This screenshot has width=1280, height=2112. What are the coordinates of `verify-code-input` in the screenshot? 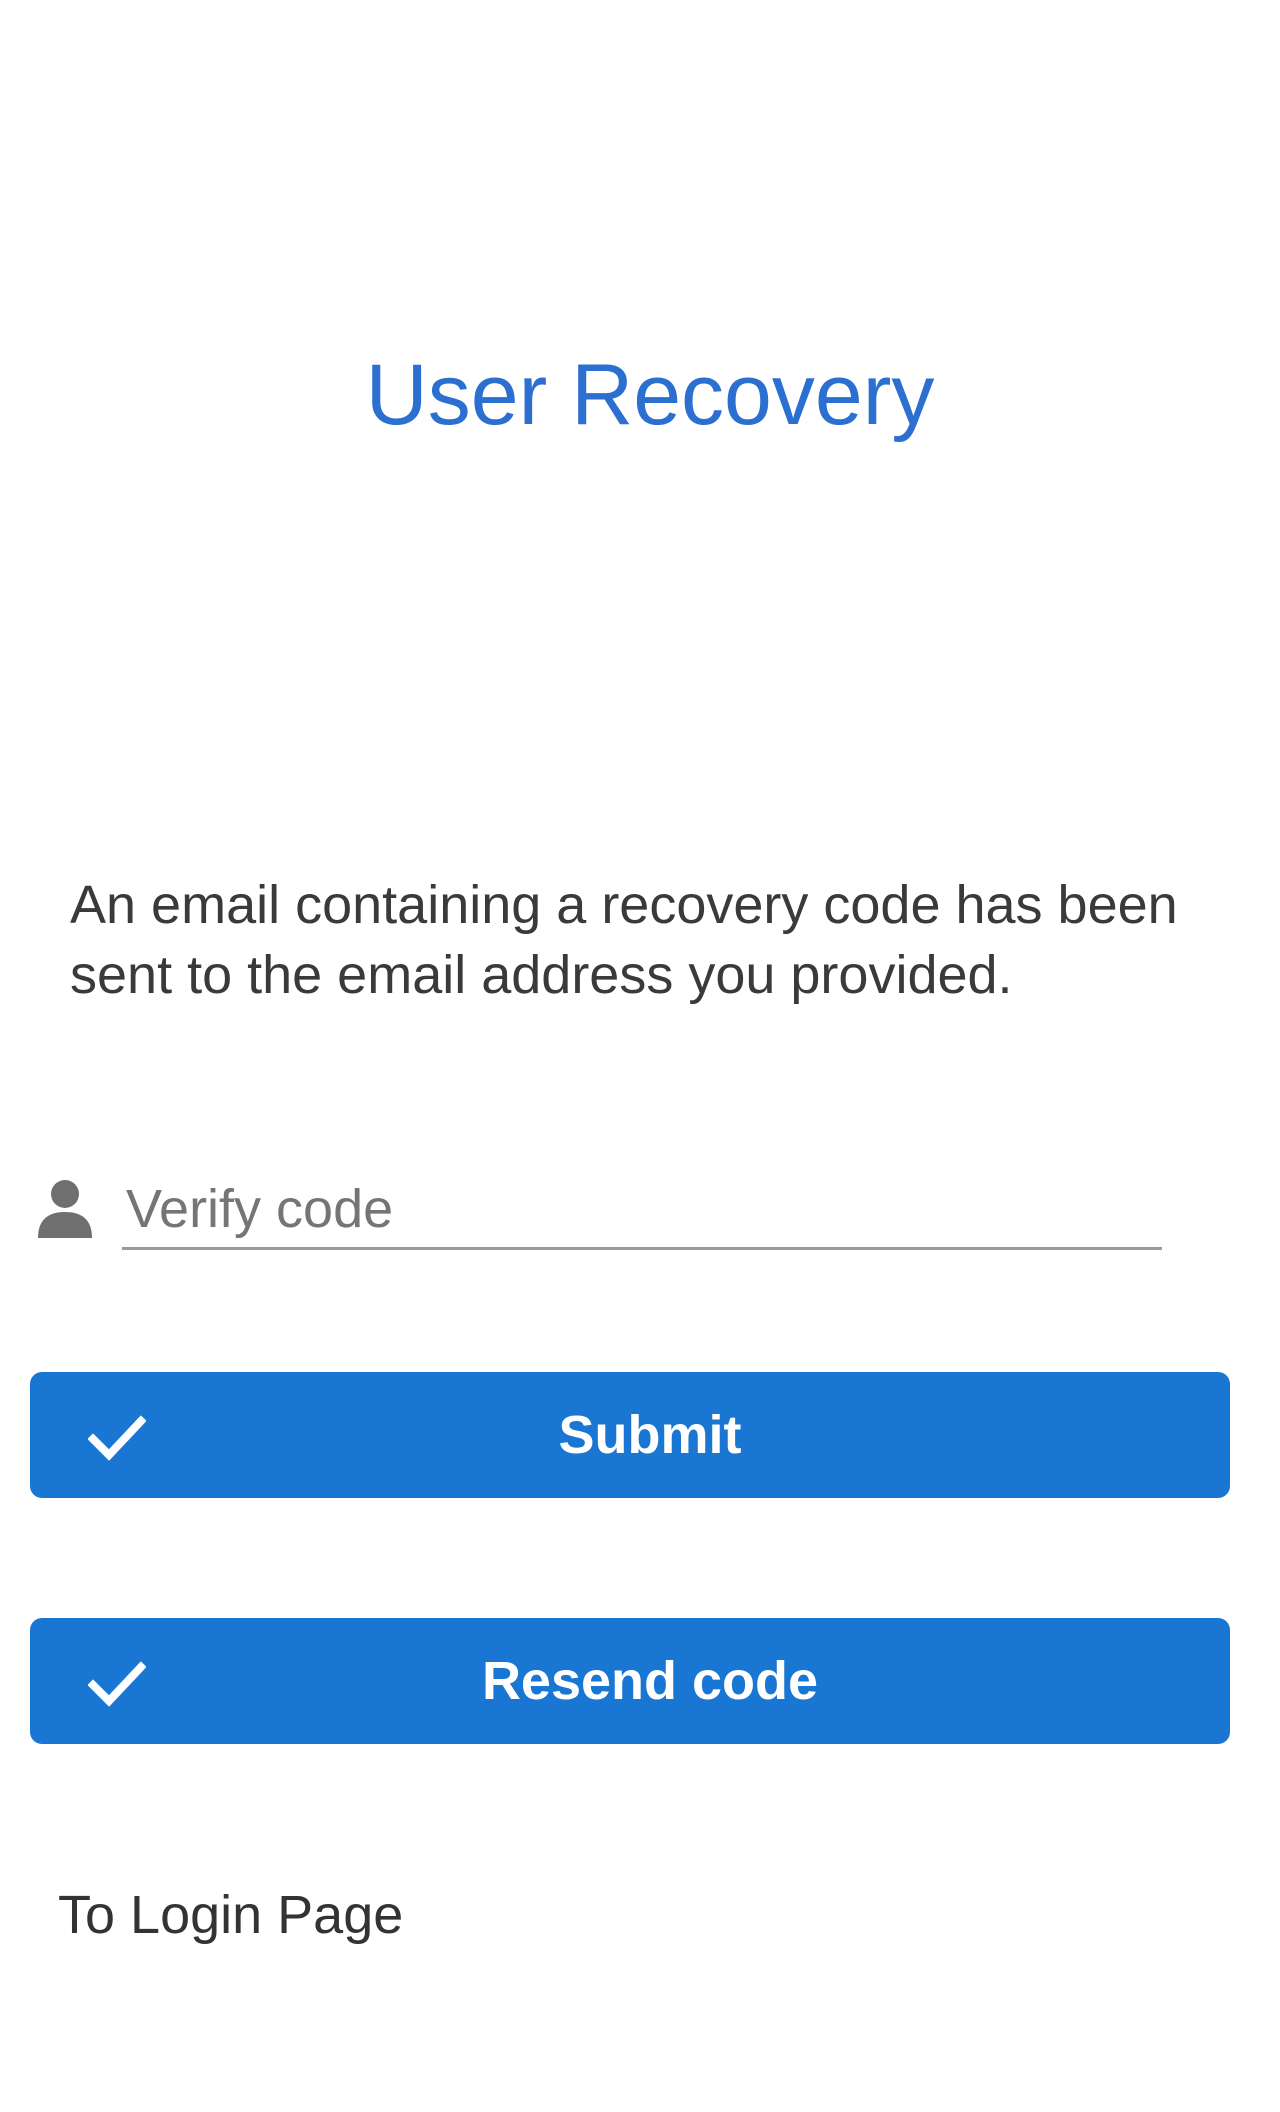 It's located at (642, 1210).